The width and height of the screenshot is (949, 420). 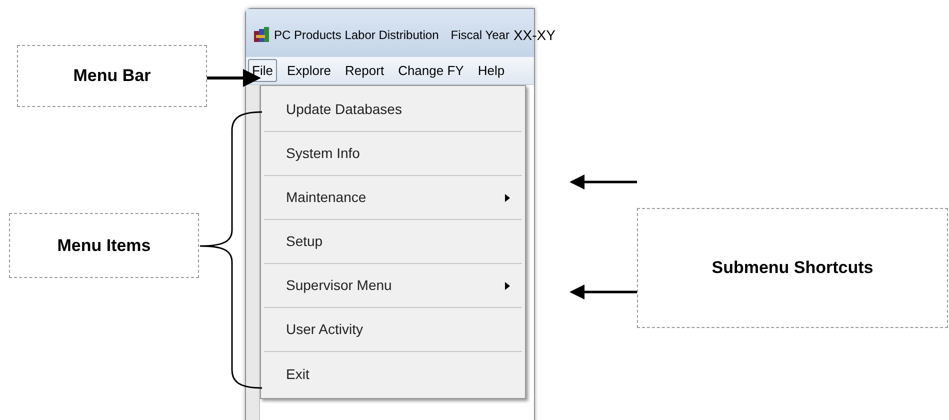 What do you see at coordinates (344, 109) in the screenshot?
I see `menu-item: Update Databases` at bounding box center [344, 109].